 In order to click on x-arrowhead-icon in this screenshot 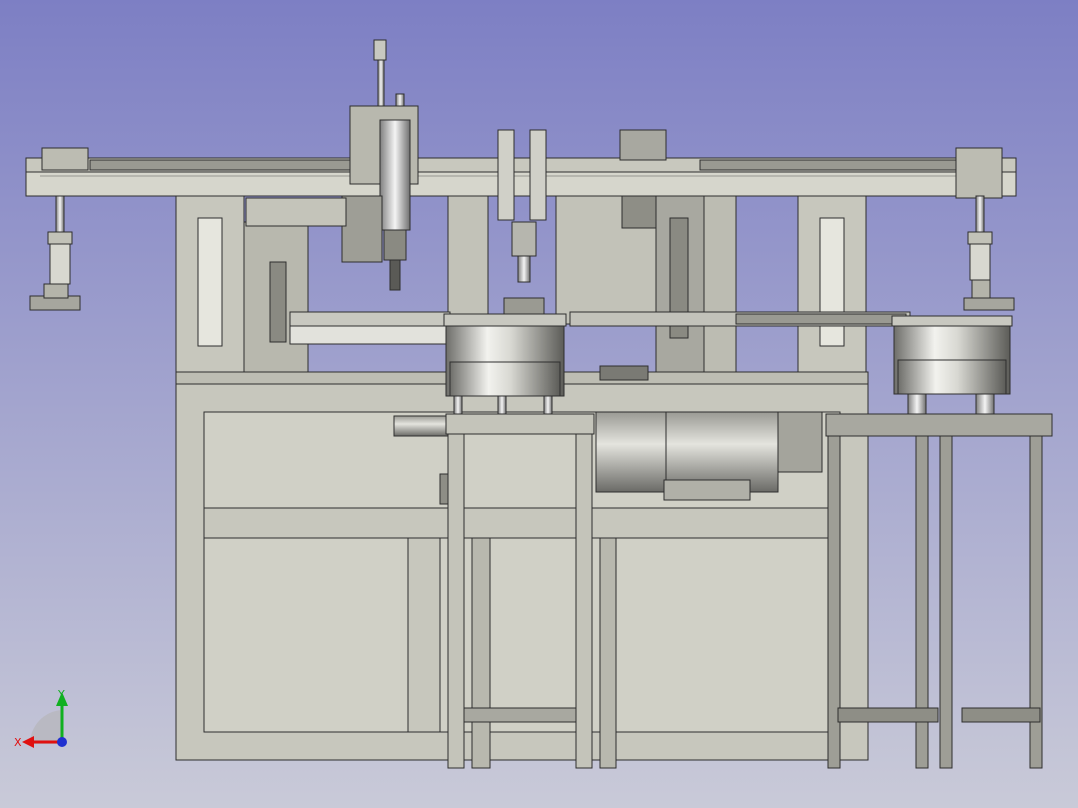, I will do `click(28, 742)`.